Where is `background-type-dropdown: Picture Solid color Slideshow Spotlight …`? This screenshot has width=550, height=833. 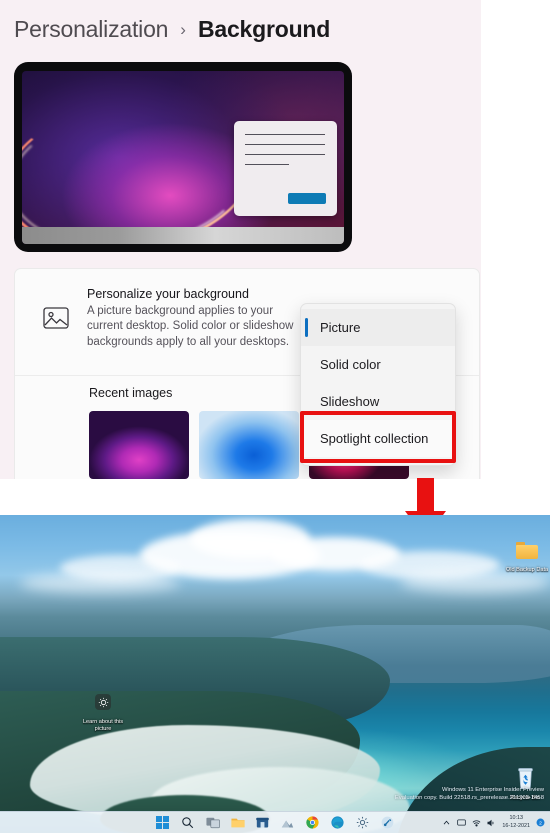 background-type-dropdown: Picture Solid color Slideshow Spotlight … is located at coordinates (378, 384).